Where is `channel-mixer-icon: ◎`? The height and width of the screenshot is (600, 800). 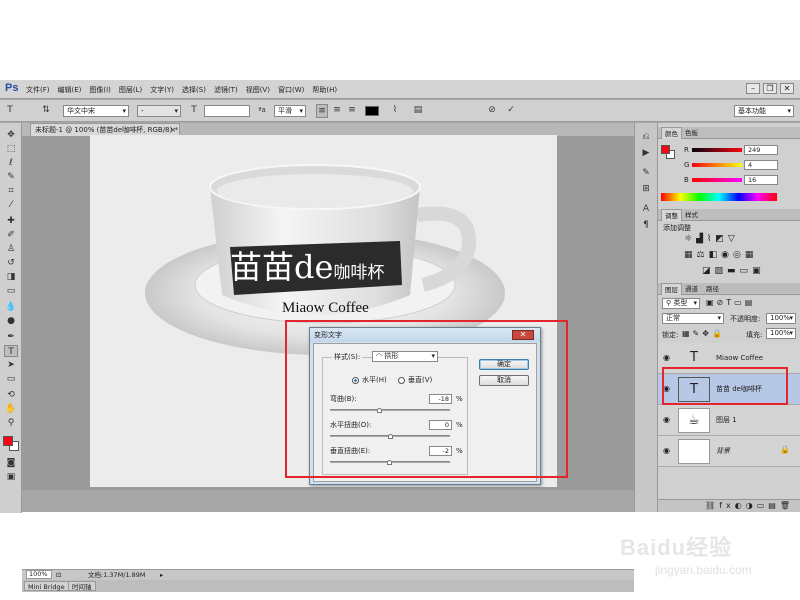
channel-mixer-icon: ◎ is located at coordinates (737, 255).